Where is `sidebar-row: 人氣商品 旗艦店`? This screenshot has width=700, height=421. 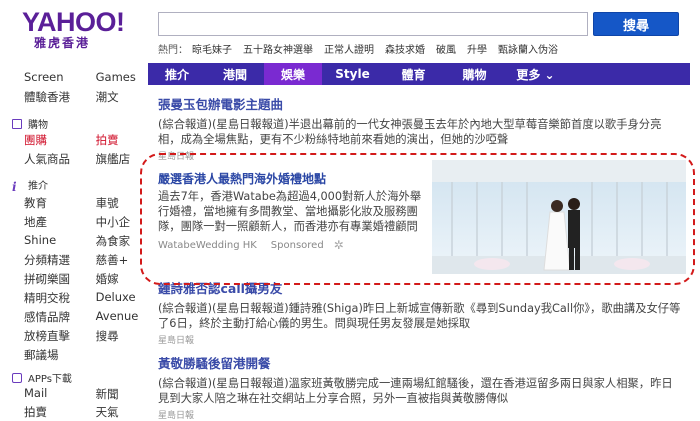 sidebar-row: 人氣商品 旗艦店 is located at coordinates (84, 159).